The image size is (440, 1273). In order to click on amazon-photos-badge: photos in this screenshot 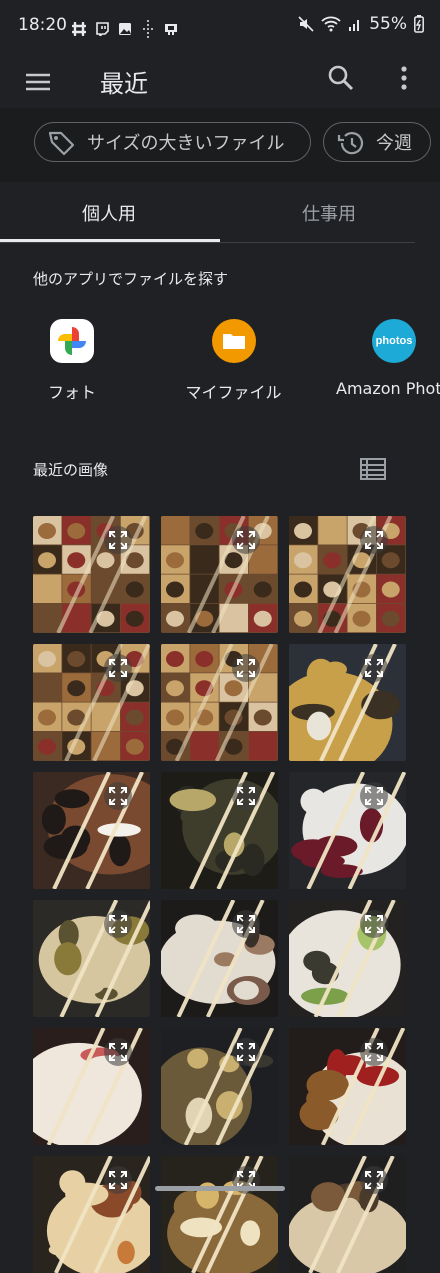, I will do `click(394, 341)`.